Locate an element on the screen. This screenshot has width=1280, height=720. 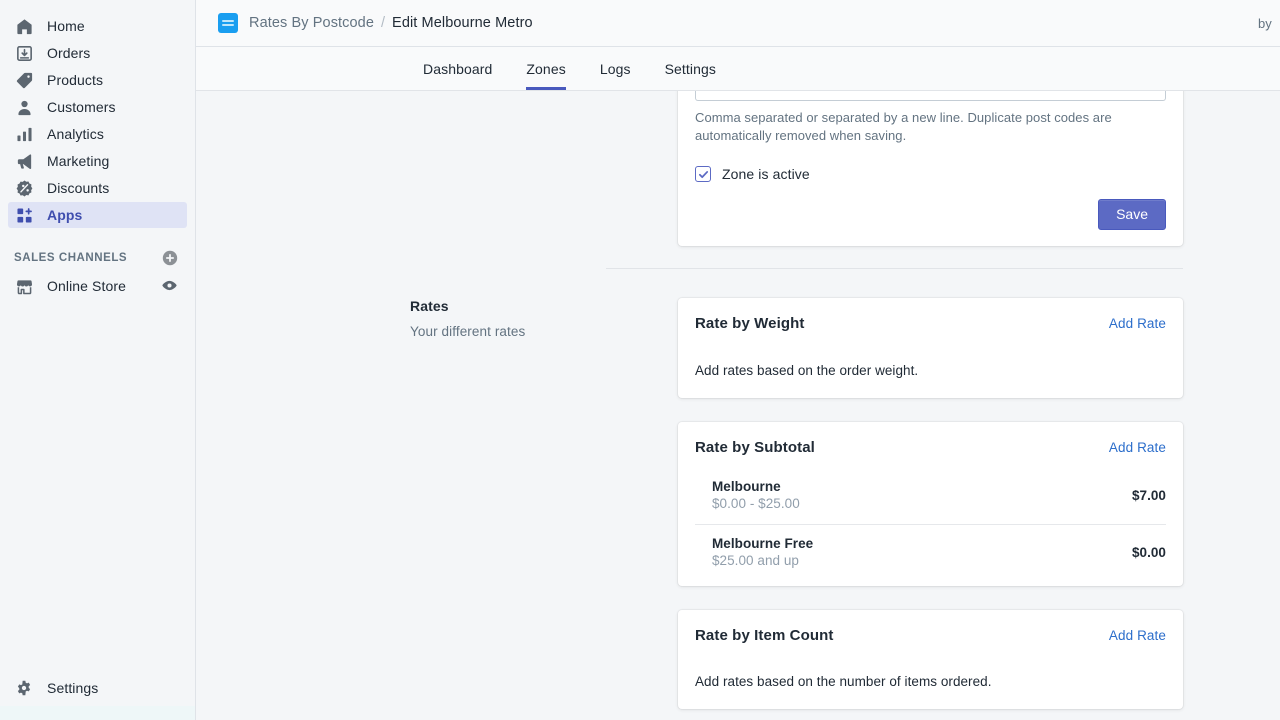
sidebar-item-marketing: Marketing is located at coordinates (97, 161).